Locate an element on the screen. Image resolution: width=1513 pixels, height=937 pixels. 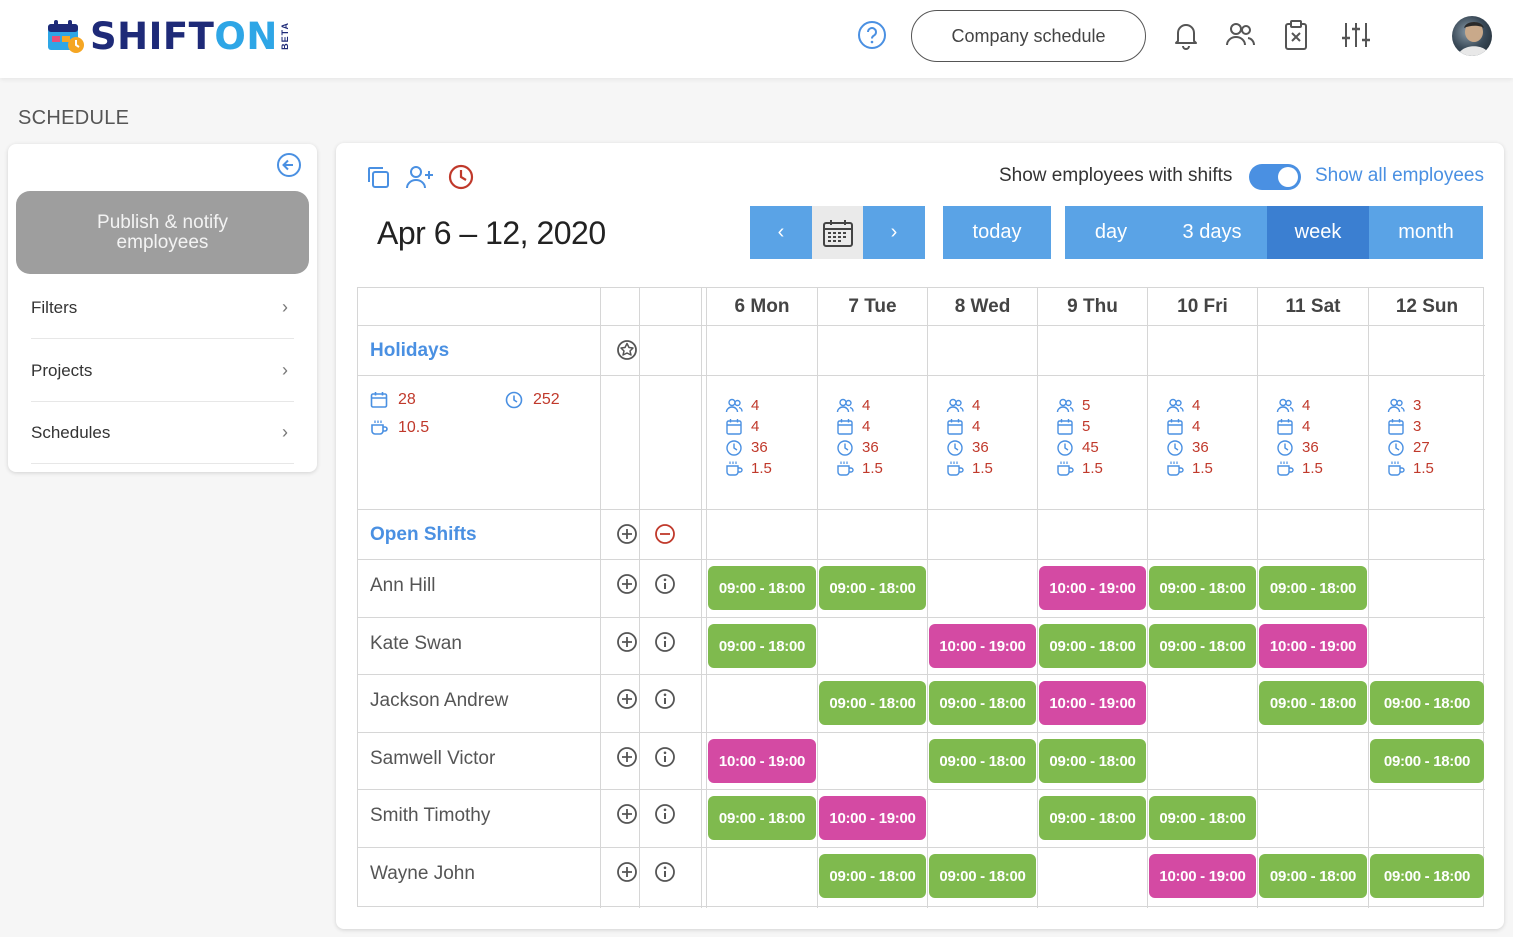
clipboard-icon is located at coordinates (1296, 35).